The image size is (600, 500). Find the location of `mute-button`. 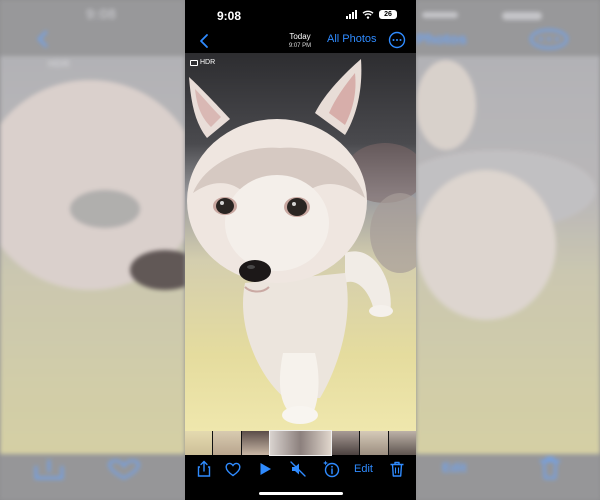

mute-button is located at coordinates (298, 469).